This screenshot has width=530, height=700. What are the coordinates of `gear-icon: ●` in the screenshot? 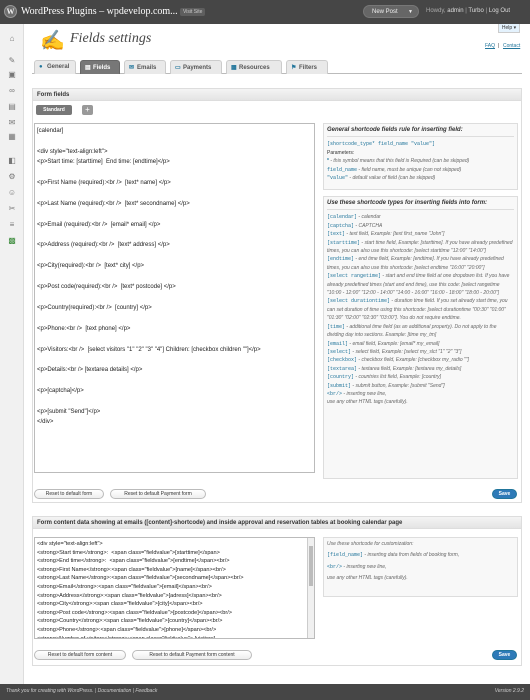 It's located at (41, 67).